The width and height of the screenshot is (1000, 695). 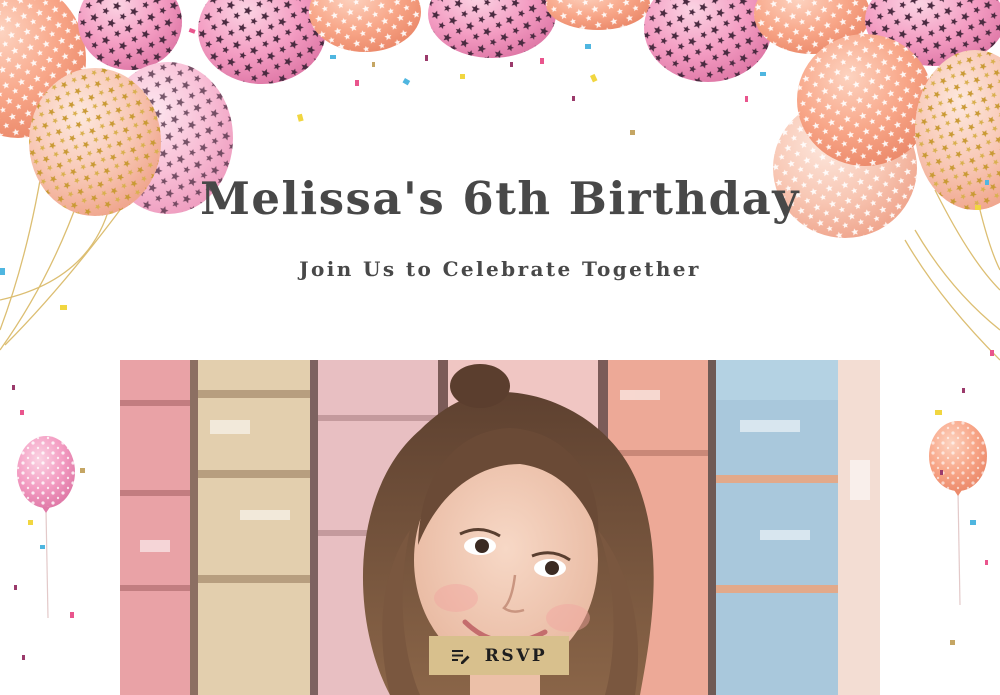 I want to click on page-title: Melissa's 6th Birthday, so click(x=500, y=198).